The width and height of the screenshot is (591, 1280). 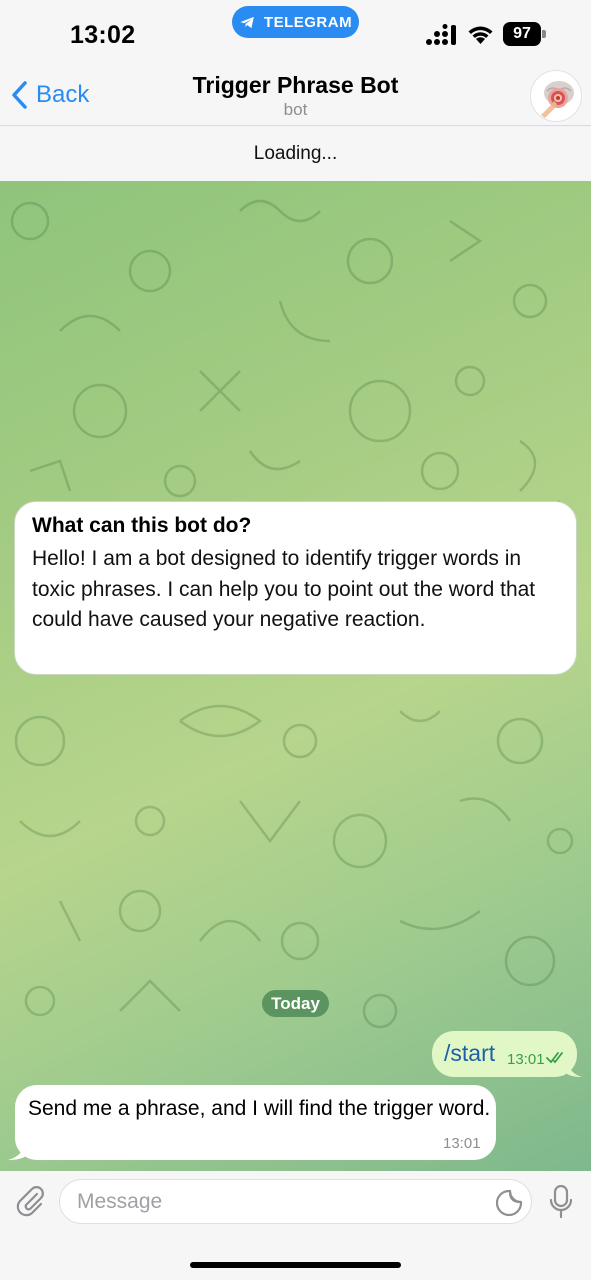 I want to click on battery-indicator: 97, so click(x=525, y=34).